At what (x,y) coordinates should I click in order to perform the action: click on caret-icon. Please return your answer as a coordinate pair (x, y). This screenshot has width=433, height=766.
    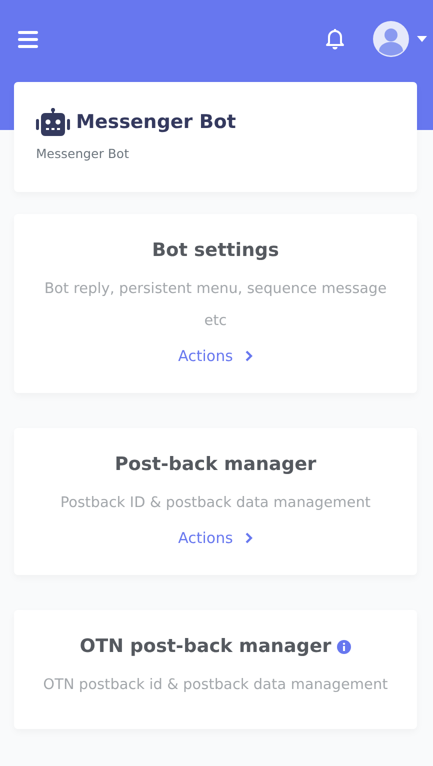
    Looking at the image, I should click on (422, 39).